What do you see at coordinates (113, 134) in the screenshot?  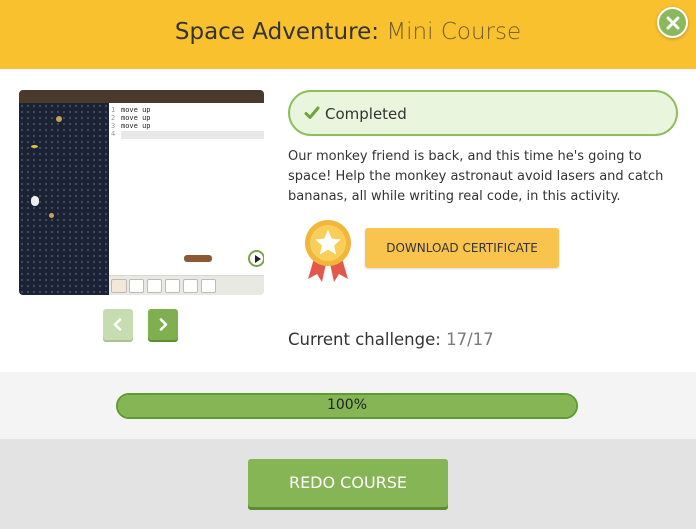 I see `code-line: 4` at bounding box center [113, 134].